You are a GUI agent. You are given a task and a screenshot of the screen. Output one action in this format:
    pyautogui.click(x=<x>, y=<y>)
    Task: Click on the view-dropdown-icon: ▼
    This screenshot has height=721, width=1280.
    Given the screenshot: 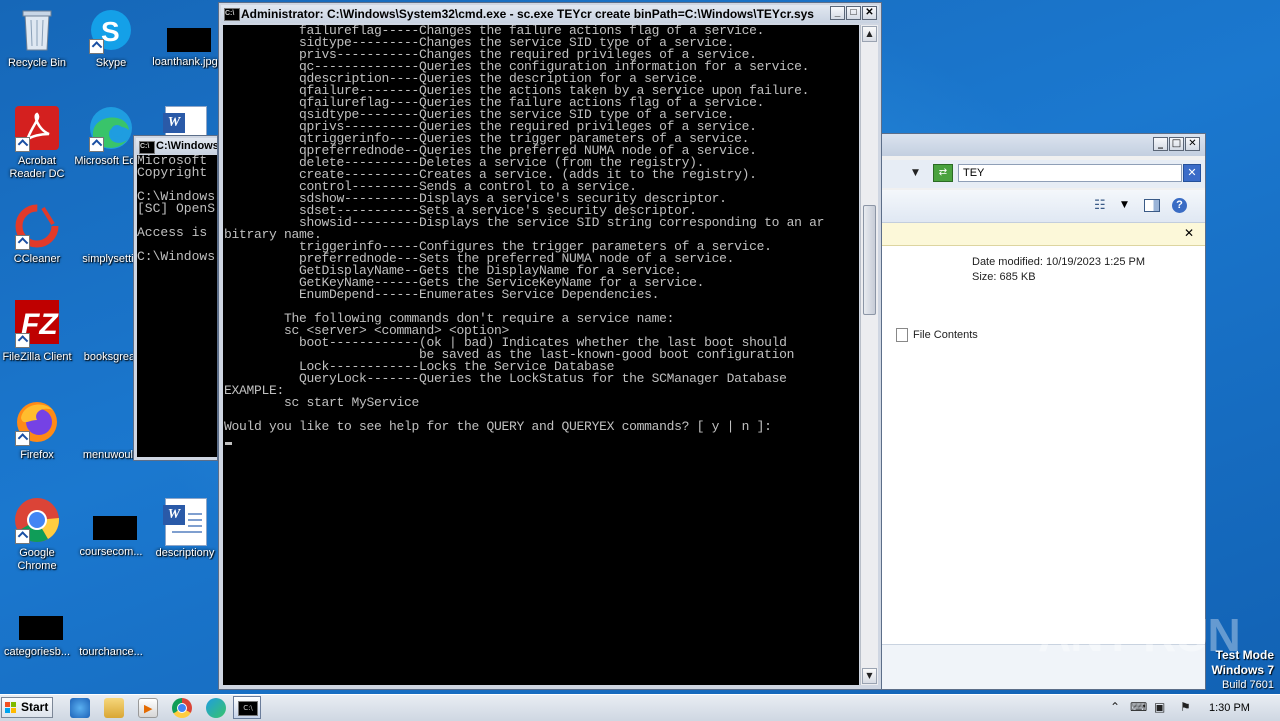 What is the action you would take?
    pyautogui.click(x=1124, y=205)
    